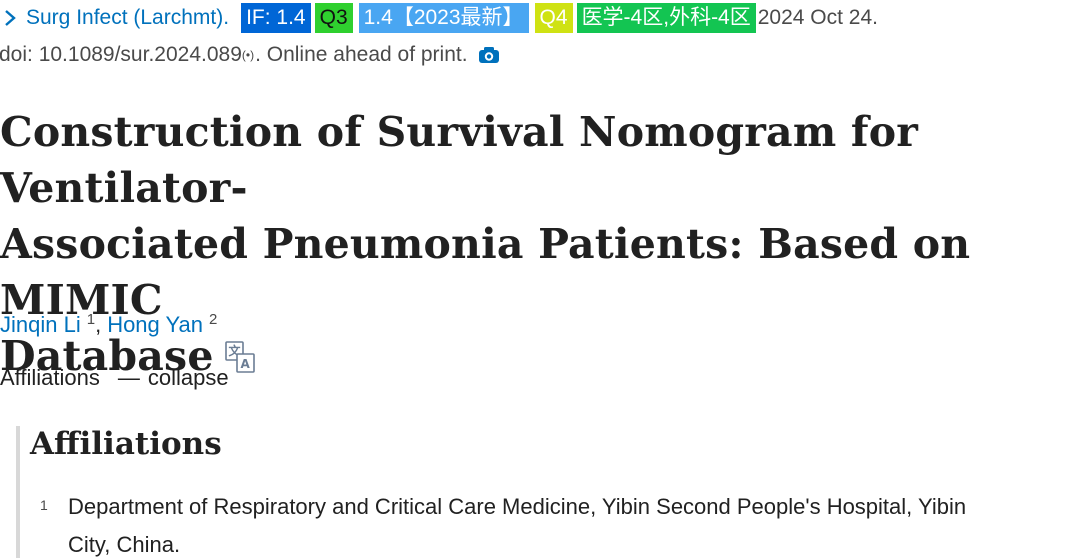 This screenshot has width=1080, height=558. Describe the element at coordinates (114, 378) in the screenshot. I see `affiliations-toggle: Affiliations — collapse` at that location.